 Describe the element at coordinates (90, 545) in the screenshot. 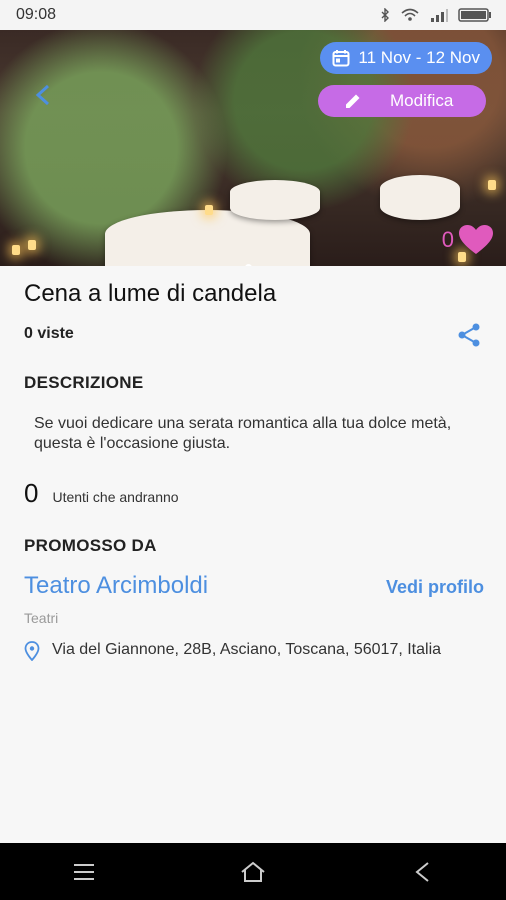

I see `promoted-by-heading: PROMOSSO DA` at that location.